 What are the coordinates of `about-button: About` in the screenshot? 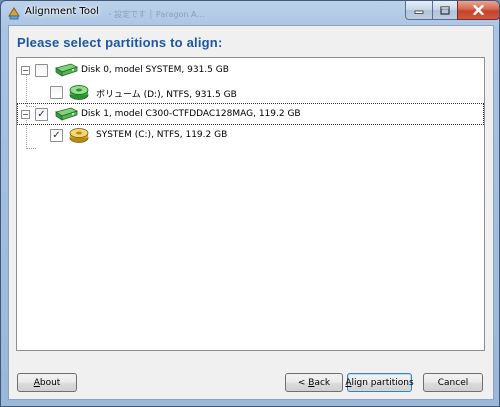 It's located at (47, 382).